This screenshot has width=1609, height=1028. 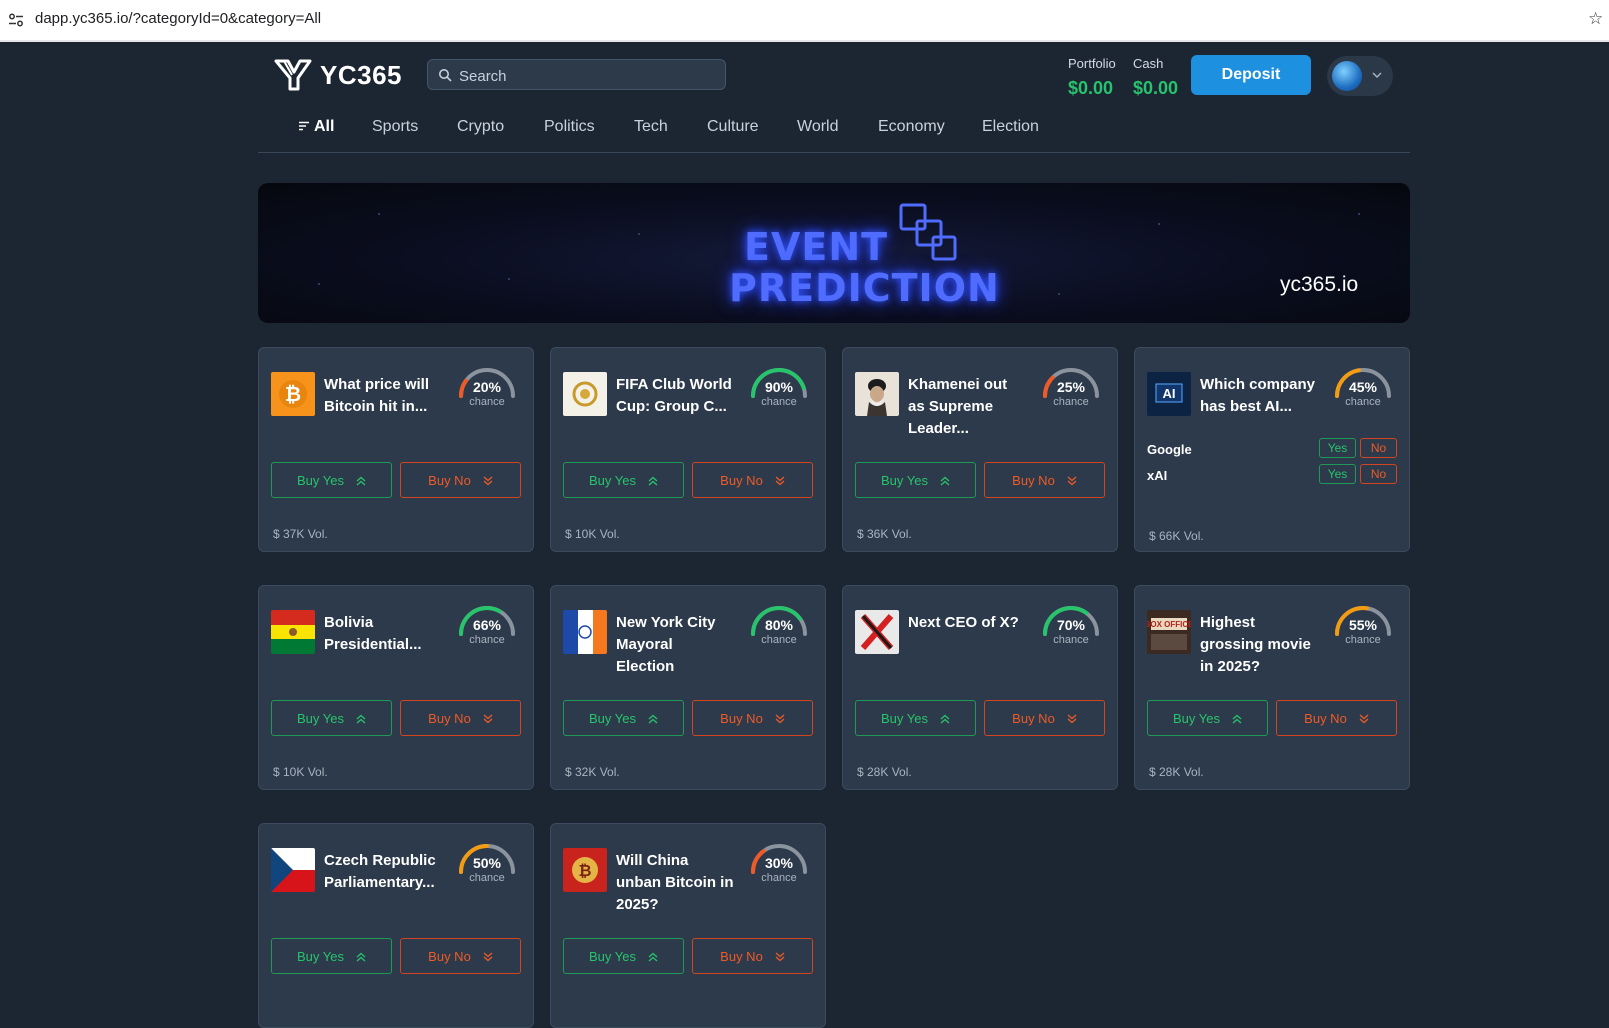 I want to click on market-title: Will China unban Bitcoin in 2025?, so click(x=675, y=883).